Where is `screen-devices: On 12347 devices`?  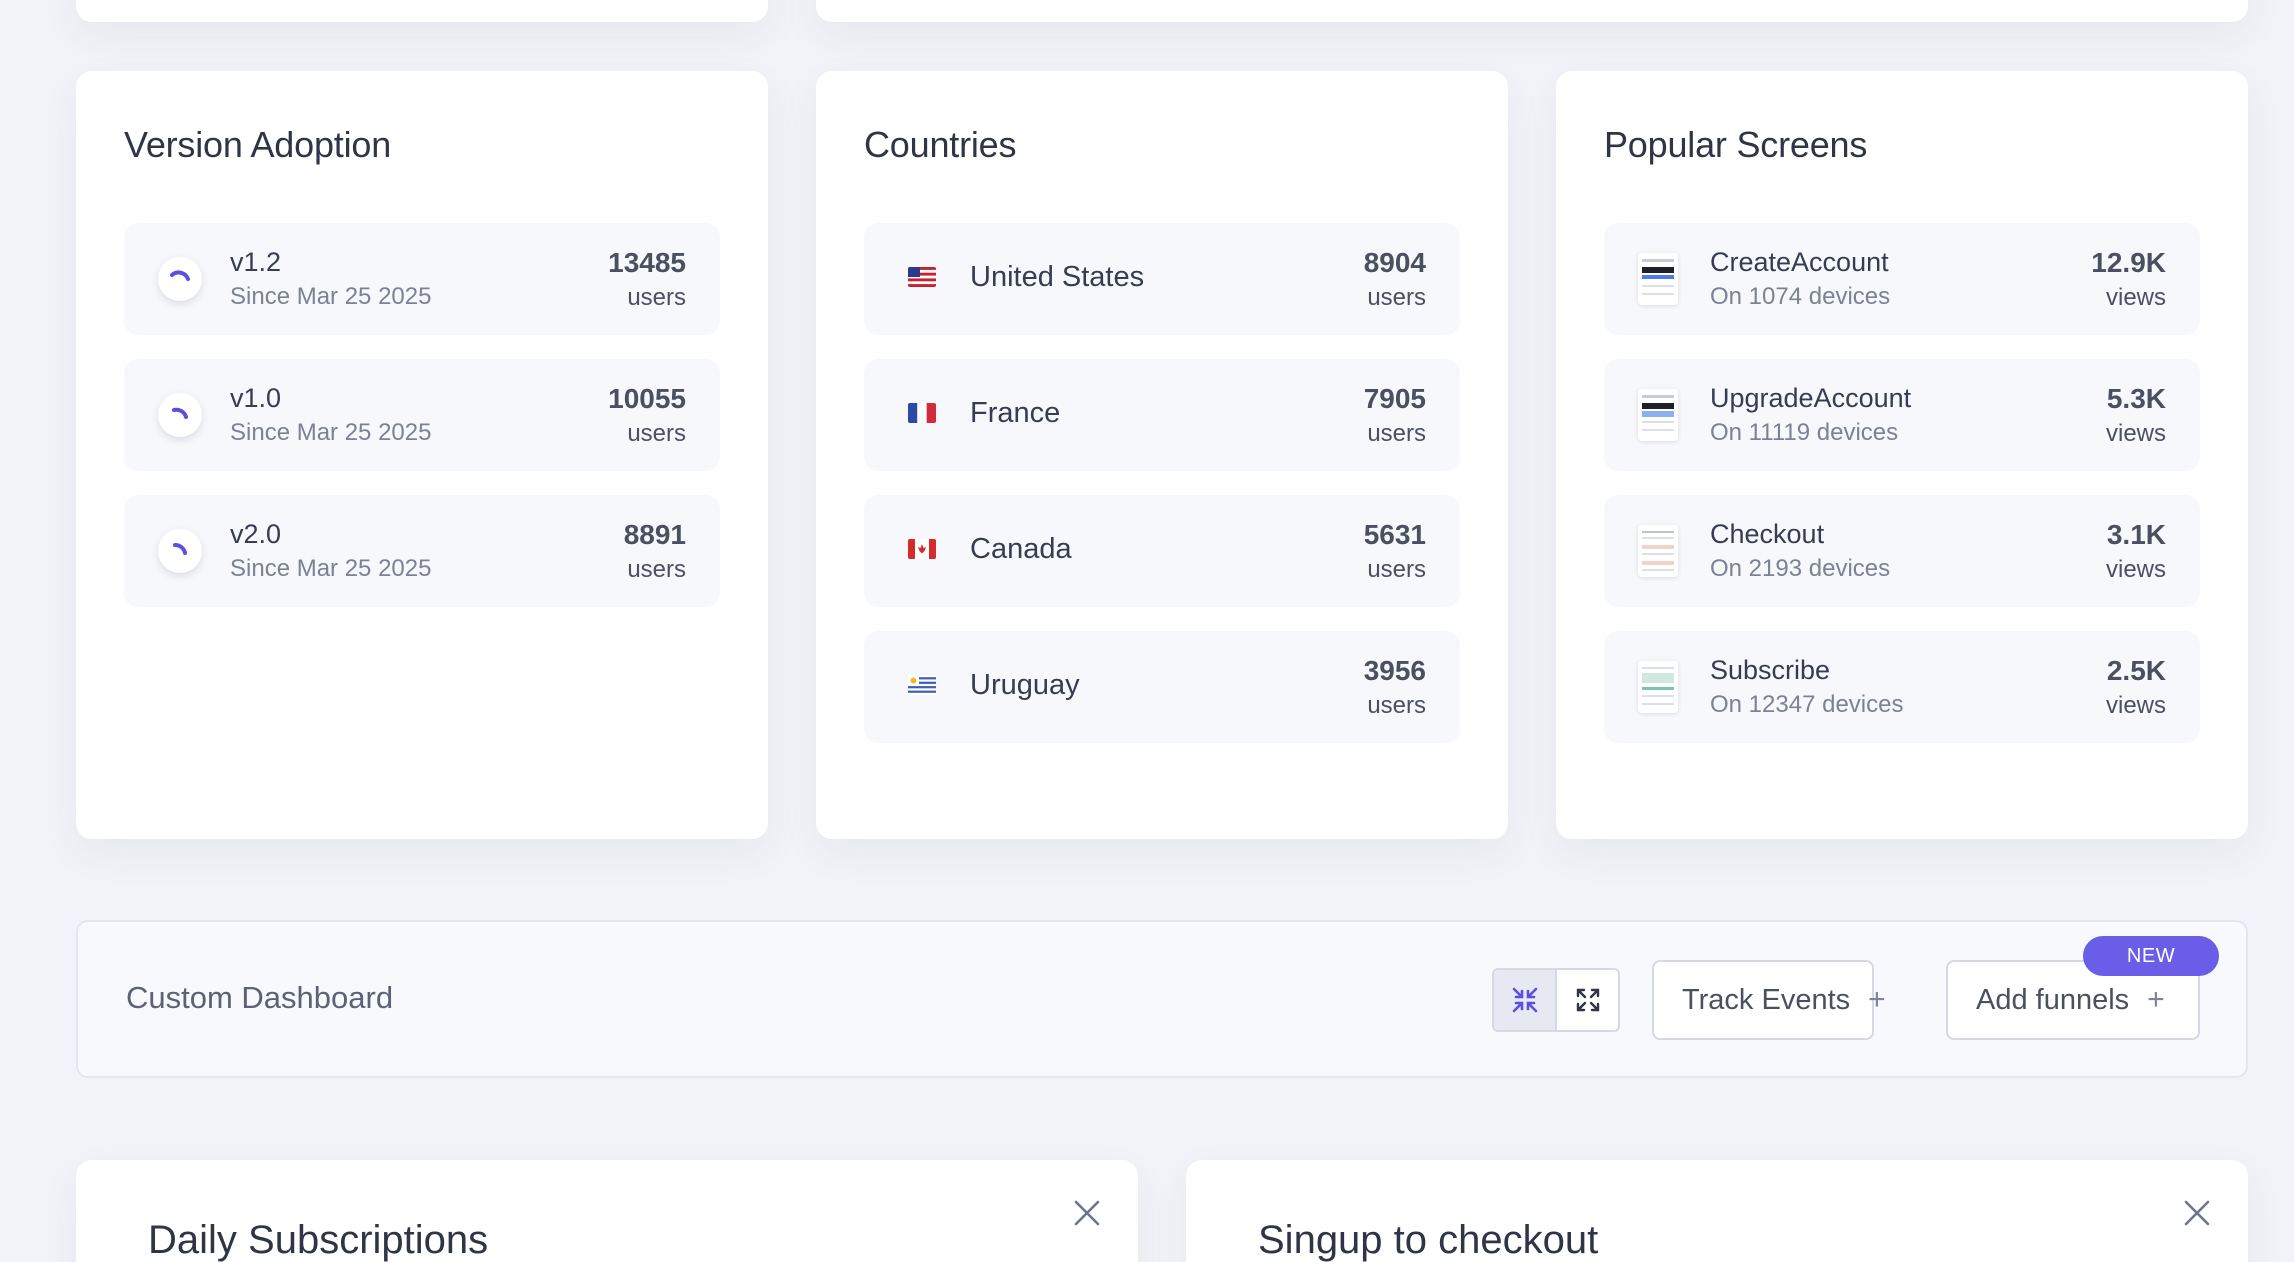 screen-devices: On 12347 devices is located at coordinates (1807, 704).